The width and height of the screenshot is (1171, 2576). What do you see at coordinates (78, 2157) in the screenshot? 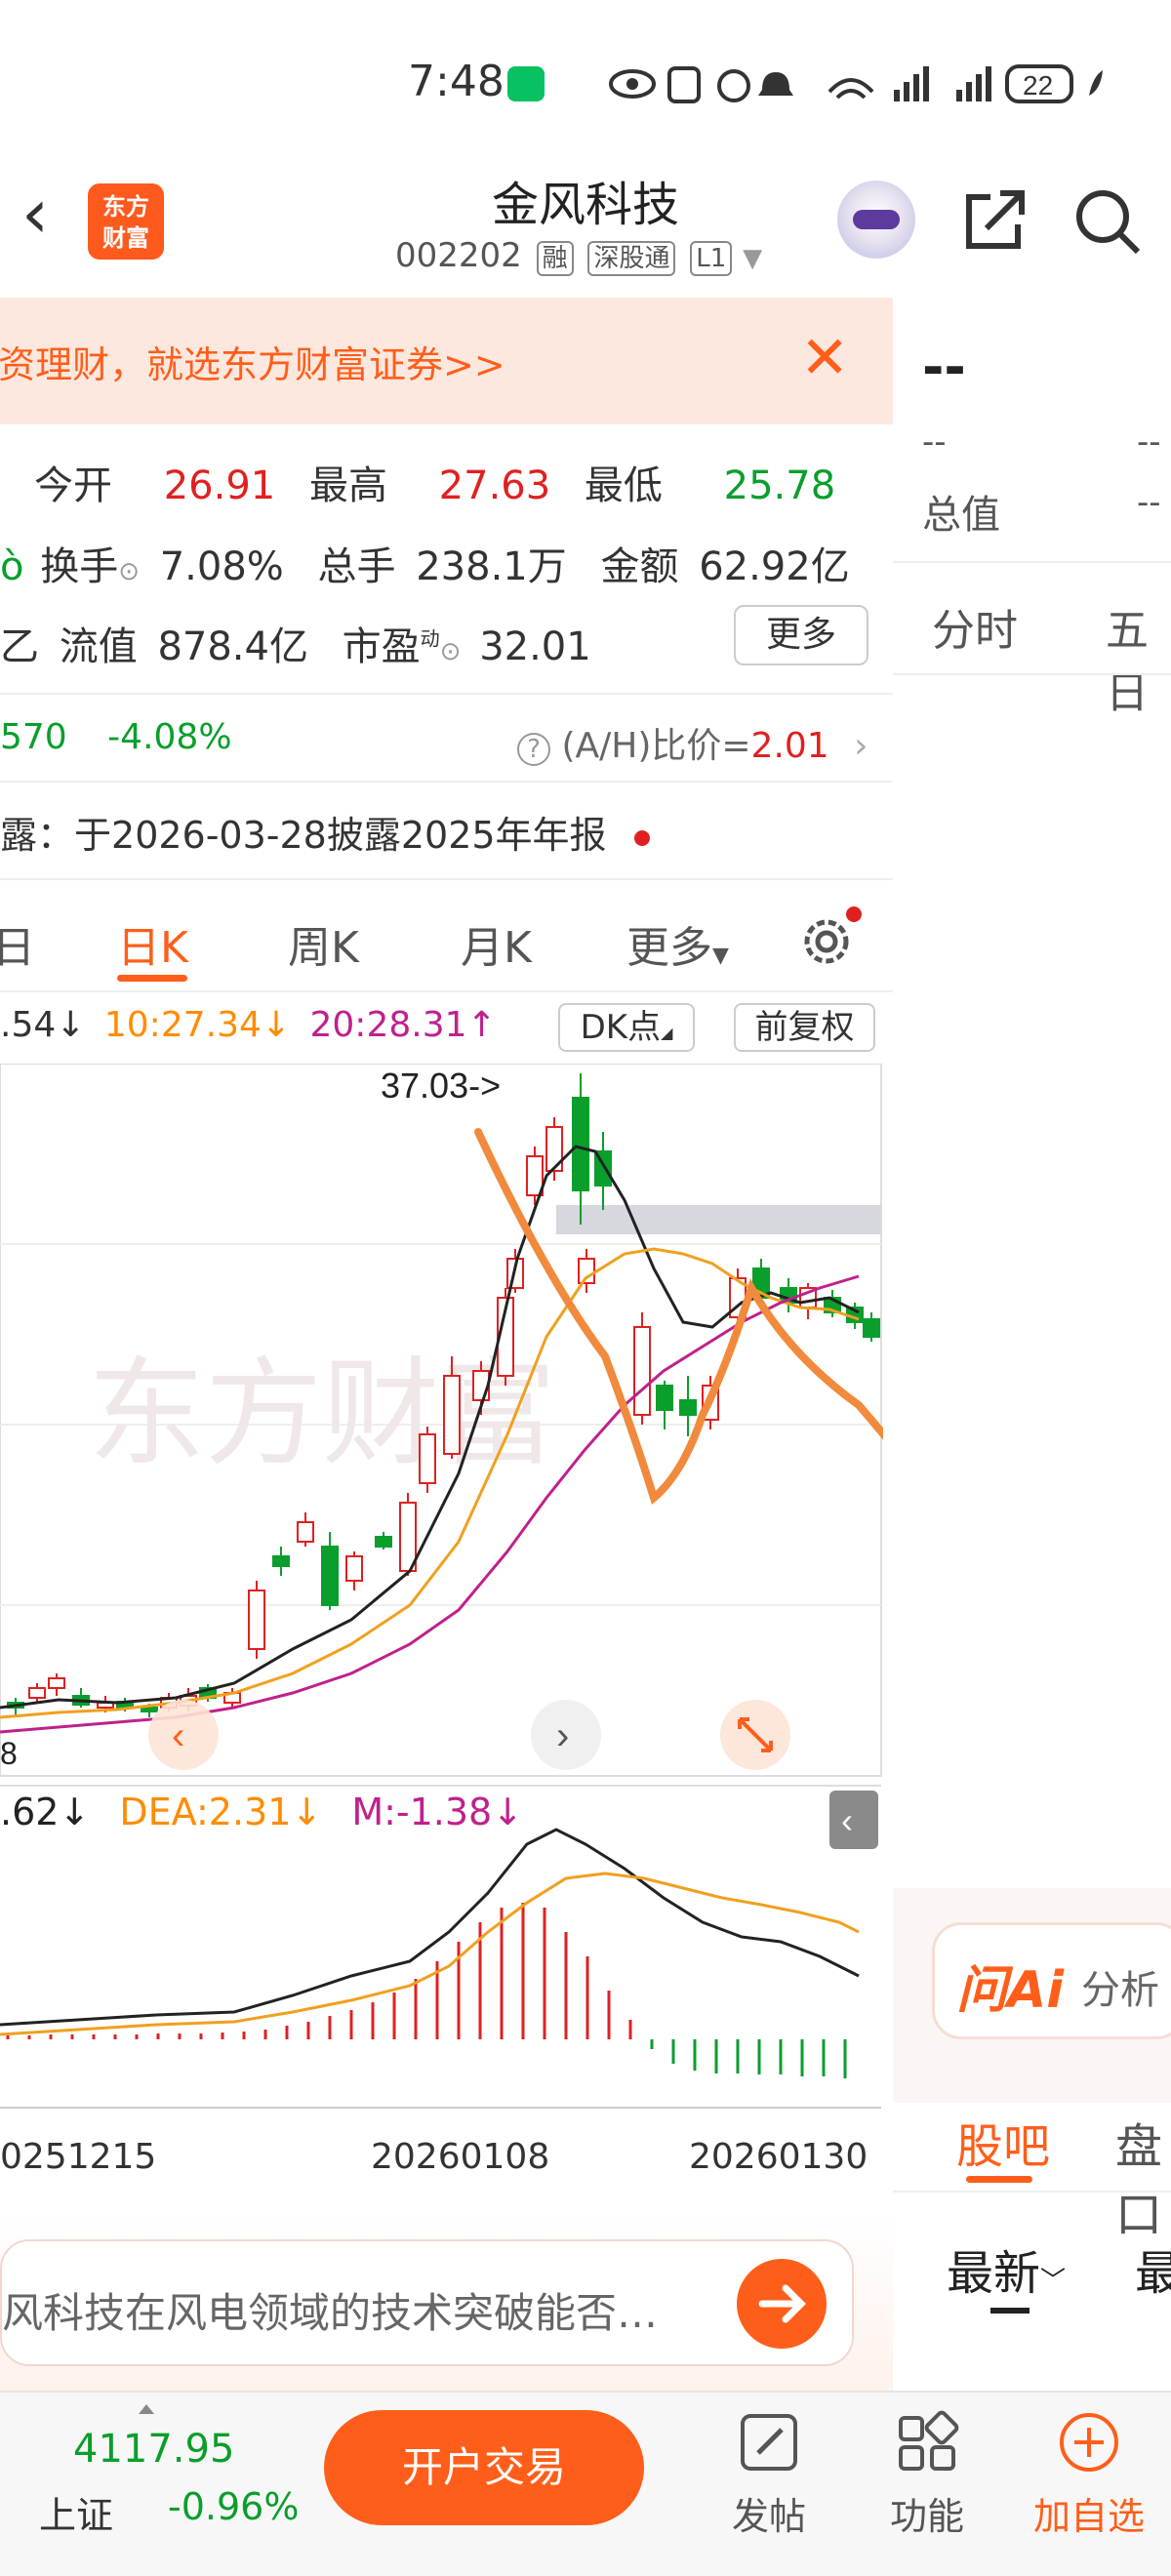
I see `date-tick: 0251215` at bounding box center [78, 2157].